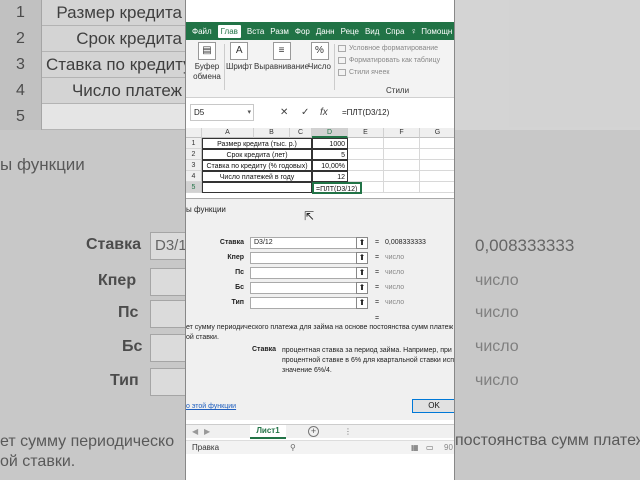  What do you see at coordinates (305, 303) in the screenshot?
I see `arg-input-type` at bounding box center [305, 303].